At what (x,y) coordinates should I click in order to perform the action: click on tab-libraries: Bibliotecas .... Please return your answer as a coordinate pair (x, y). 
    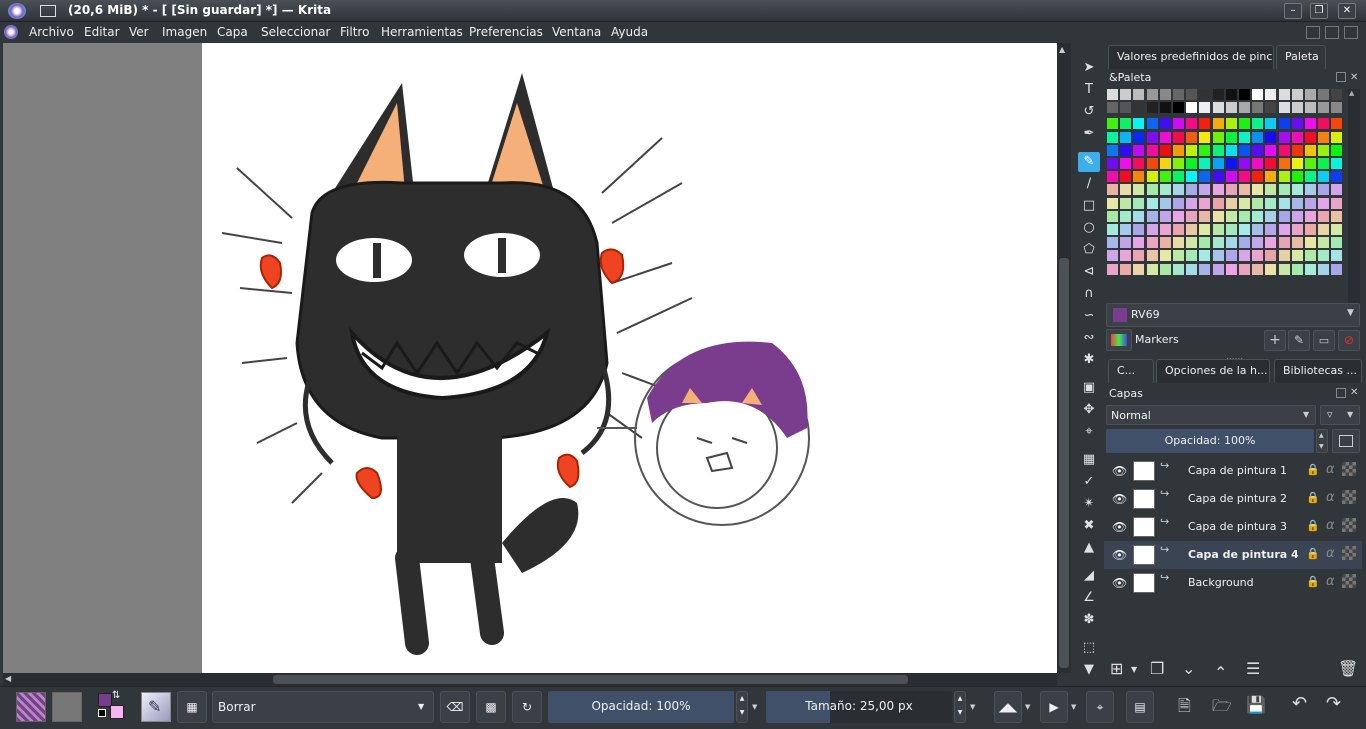
    Looking at the image, I should click on (1318, 371).